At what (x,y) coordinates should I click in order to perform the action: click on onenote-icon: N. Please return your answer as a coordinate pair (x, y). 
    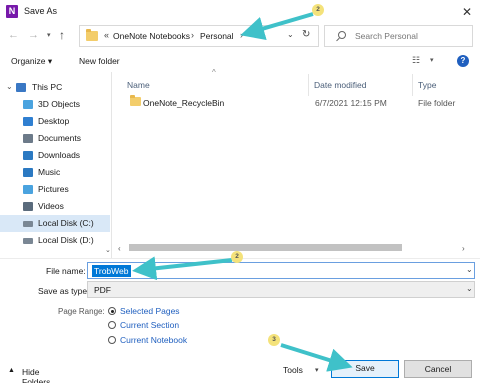
    Looking at the image, I should click on (12, 11).